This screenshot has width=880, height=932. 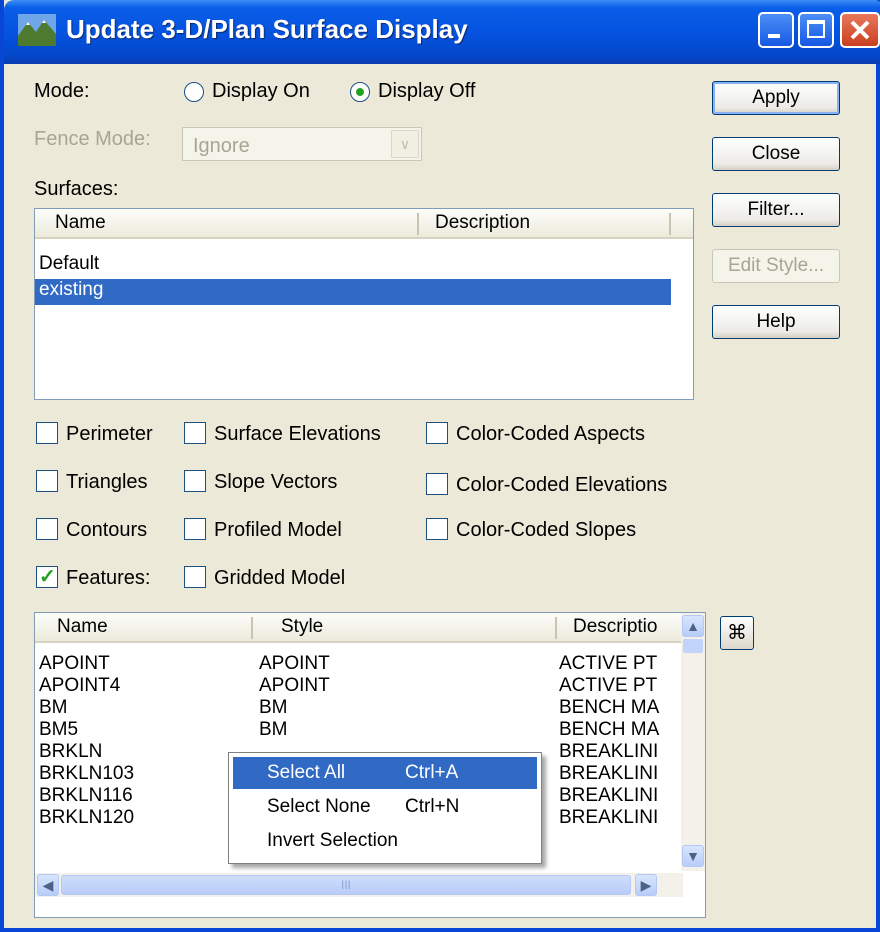 I want to click on surface-elevations-checkbox, so click(x=195, y=433).